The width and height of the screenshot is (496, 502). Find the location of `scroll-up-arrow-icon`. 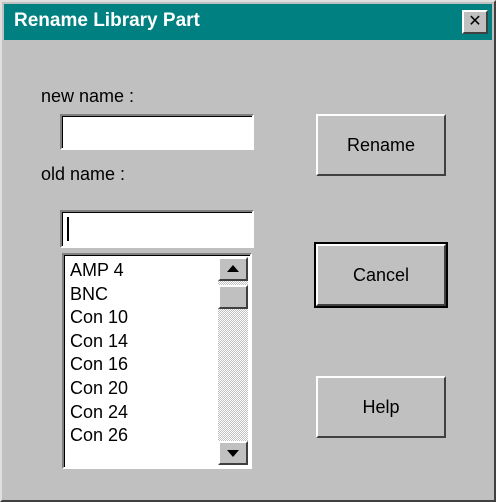

scroll-up-arrow-icon is located at coordinates (233, 268).